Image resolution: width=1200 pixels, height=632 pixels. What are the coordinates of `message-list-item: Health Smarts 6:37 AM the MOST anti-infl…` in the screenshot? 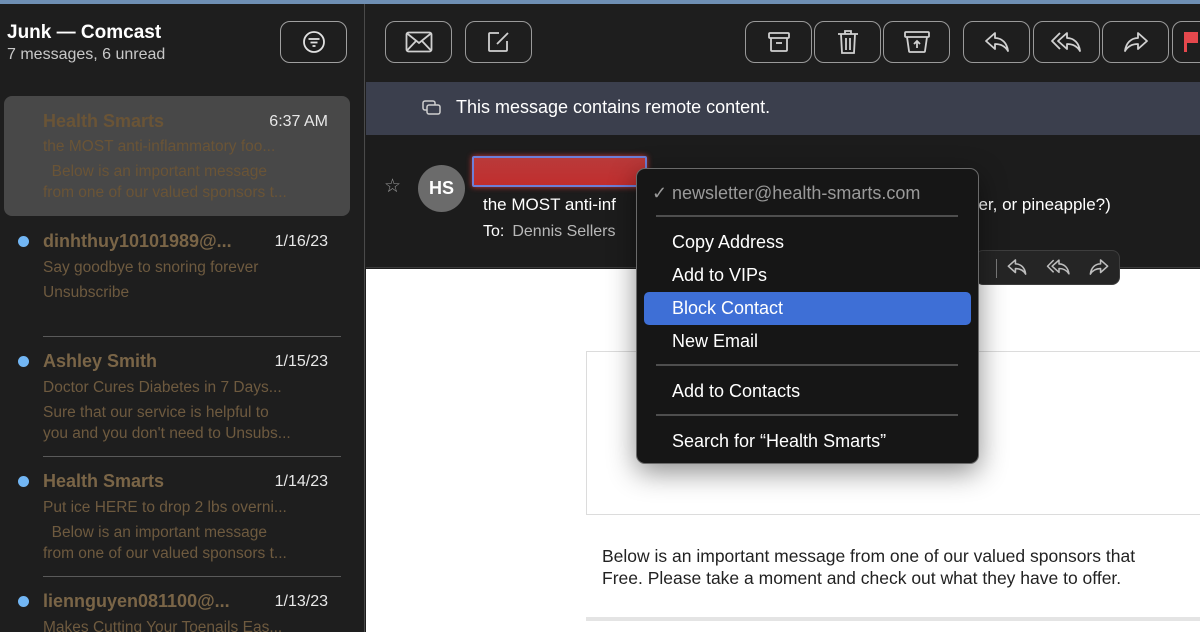 It's located at (177, 156).